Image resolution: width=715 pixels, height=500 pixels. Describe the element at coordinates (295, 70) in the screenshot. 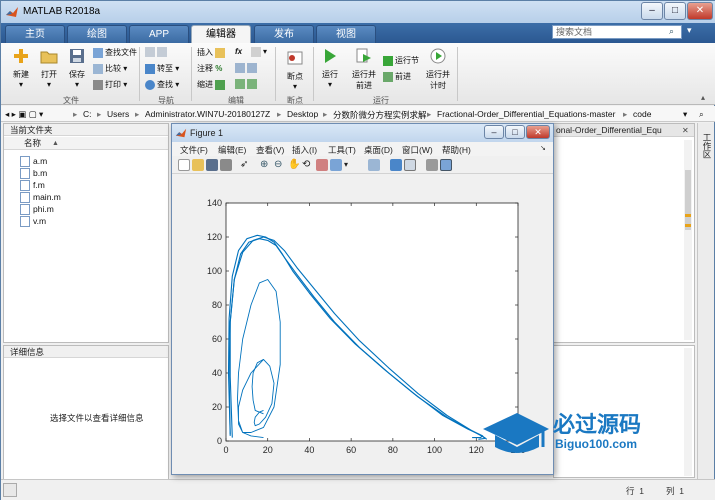

I see `breakpoints-button: 断点 ▾` at that location.